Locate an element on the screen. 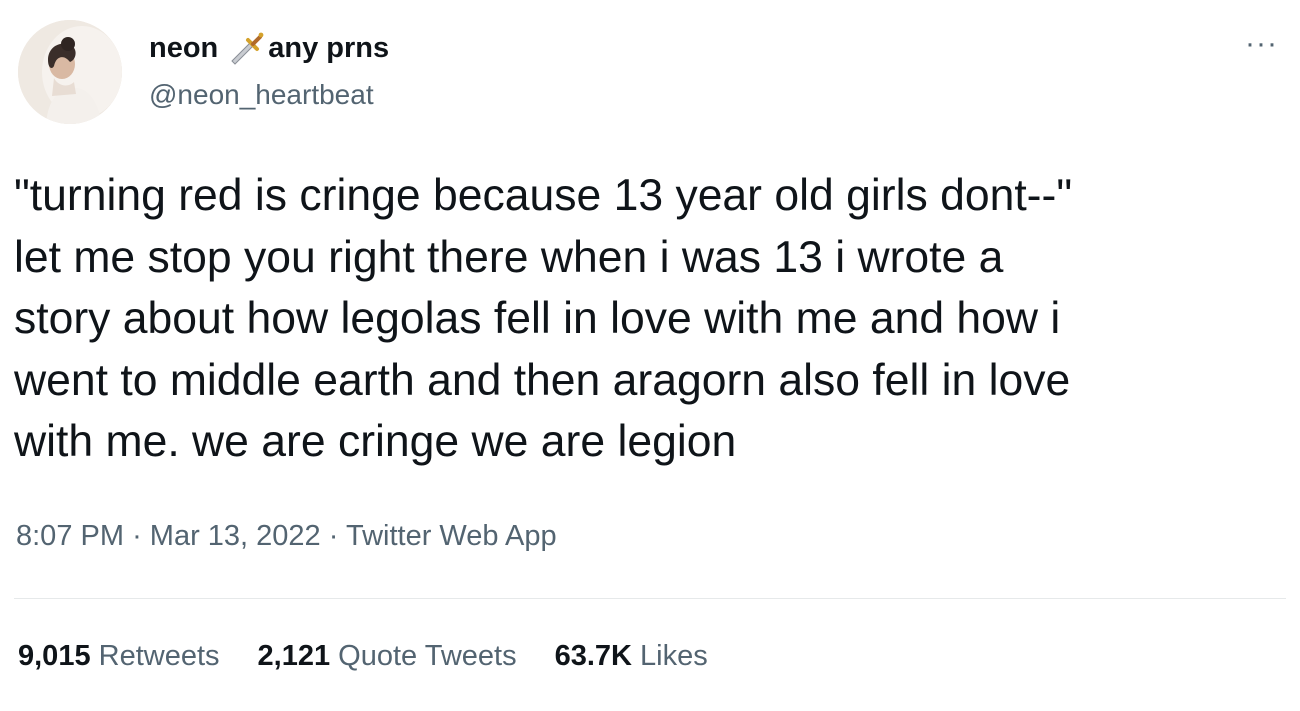 Image resolution: width=1300 pixels, height=711 pixels. tweet-meta: 8:07 PM · Mar 13, 2022 · Twitter Web App is located at coordinates (286, 536).